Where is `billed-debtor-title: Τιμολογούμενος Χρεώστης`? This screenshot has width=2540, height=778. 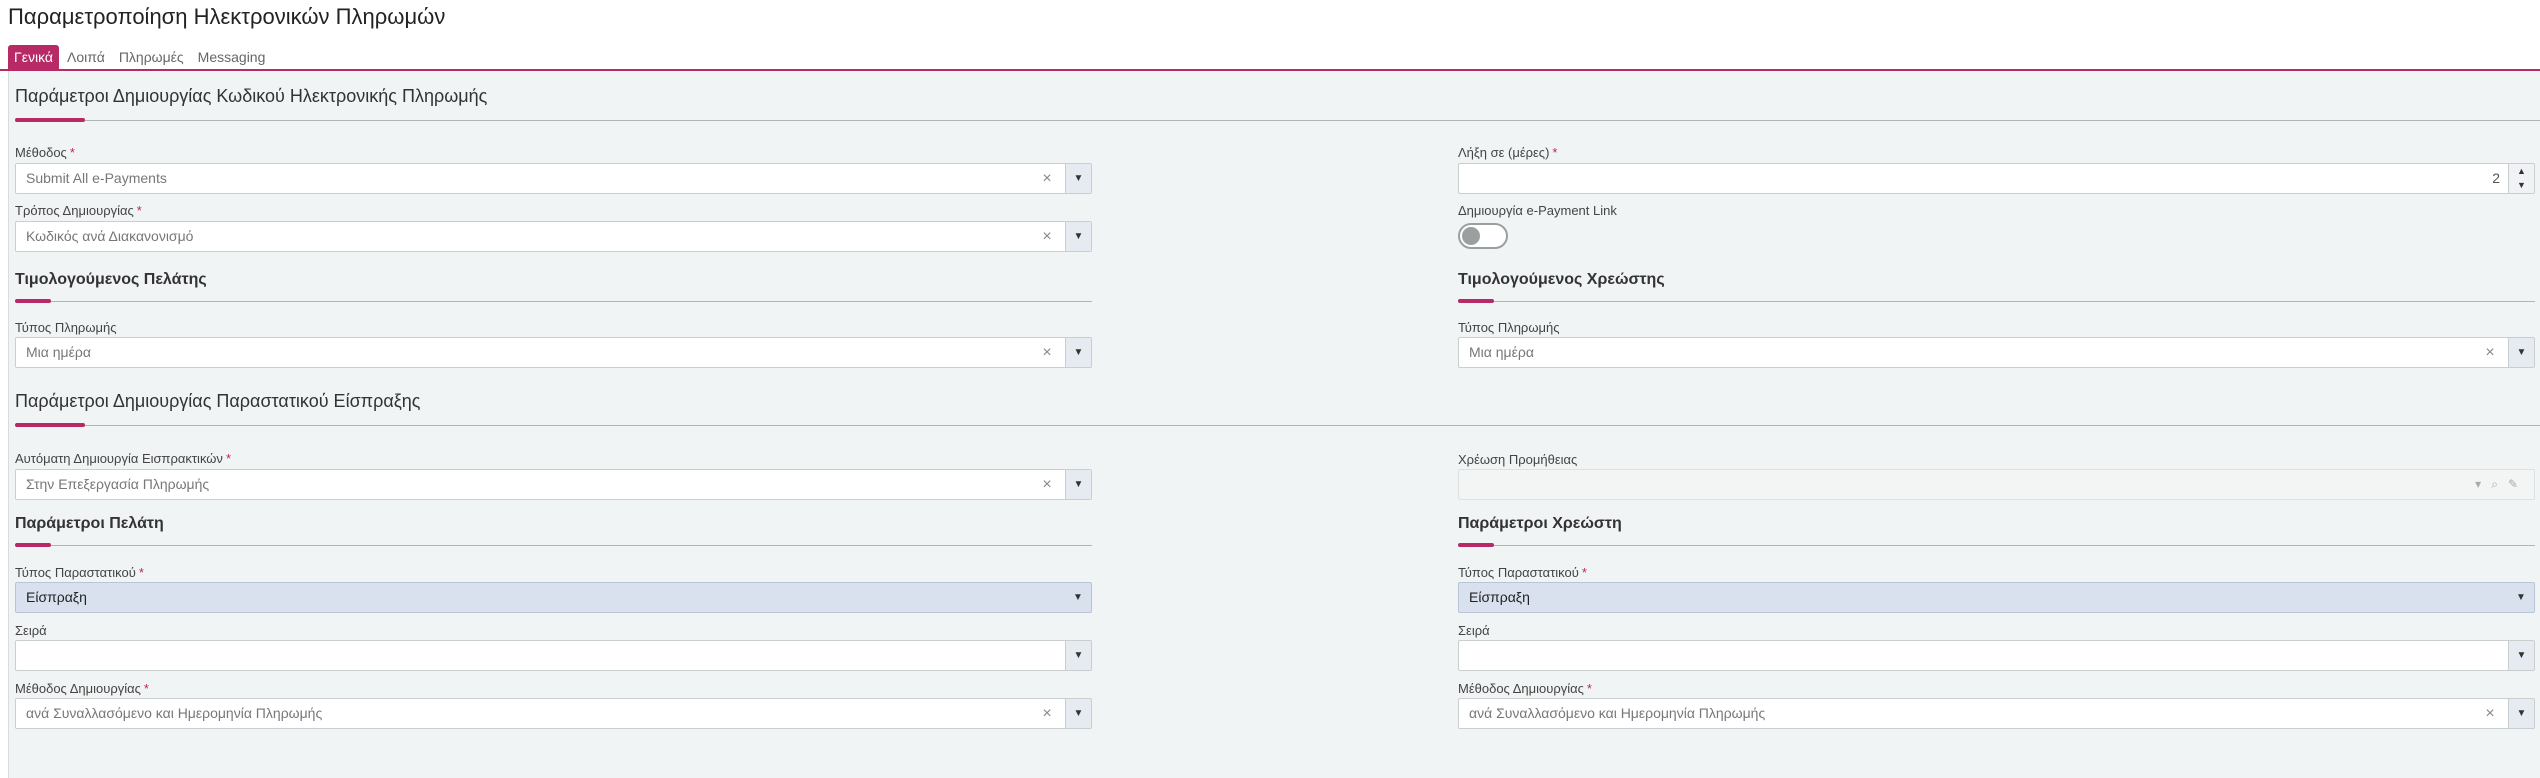 billed-debtor-title: Τιμολογούμενος Χρεώστης is located at coordinates (1561, 279).